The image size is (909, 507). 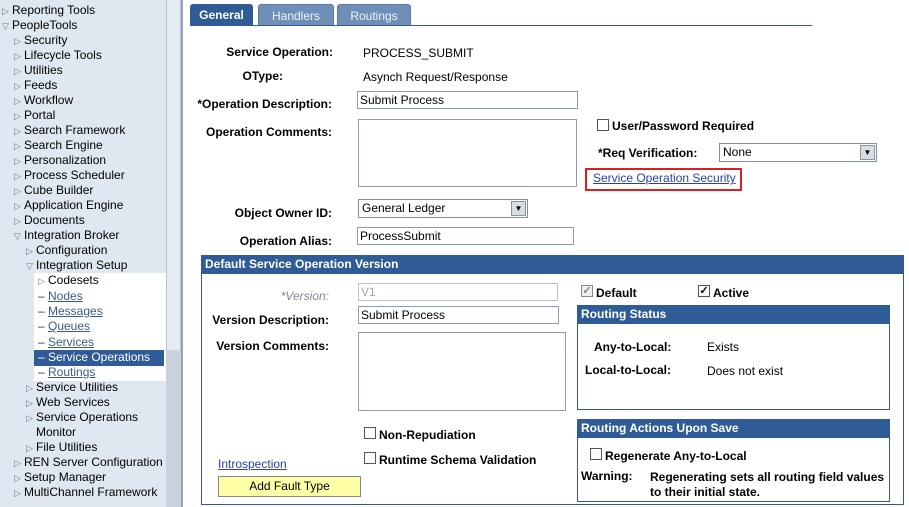 I want to click on tab-general: General, so click(x=221, y=15).